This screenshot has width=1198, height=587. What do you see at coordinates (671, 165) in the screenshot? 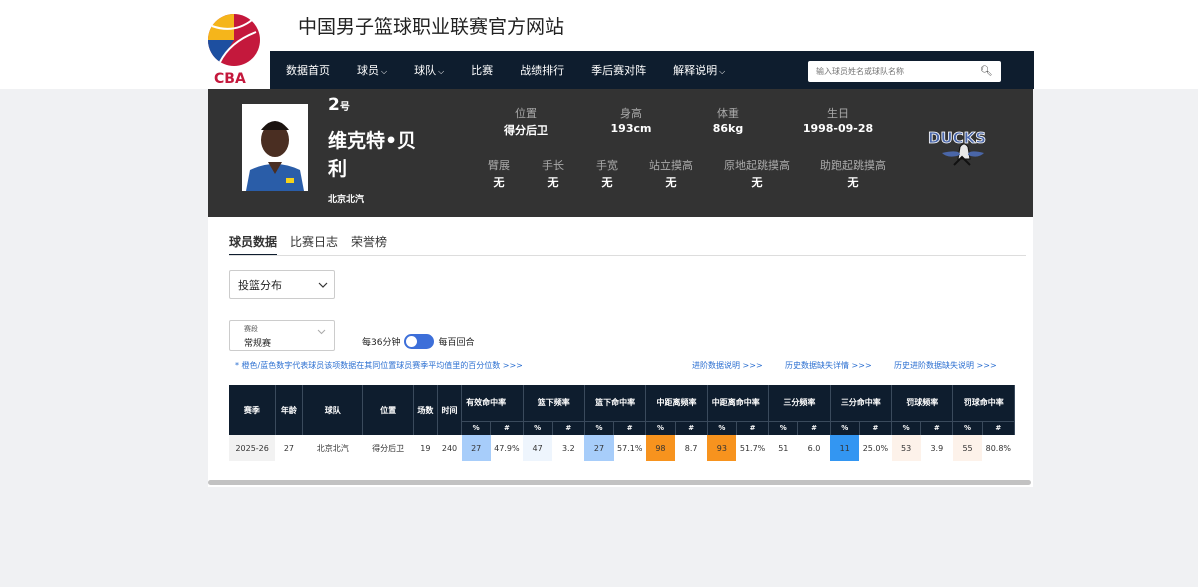
I see `stat-label: 站立摸高` at bounding box center [671, 165].